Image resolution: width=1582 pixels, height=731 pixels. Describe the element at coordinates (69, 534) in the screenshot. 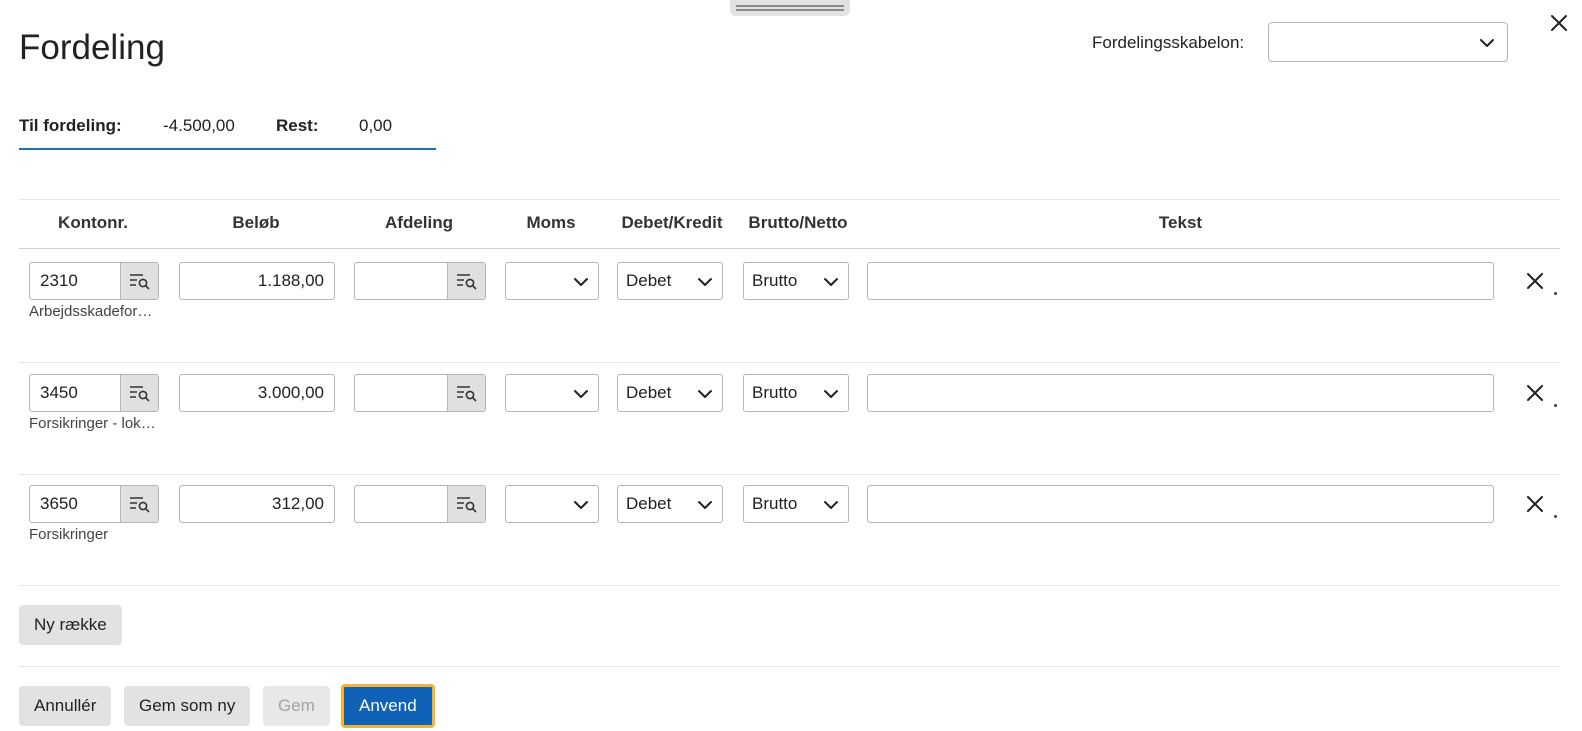

I see `account-name: Forsikringer` at that location.